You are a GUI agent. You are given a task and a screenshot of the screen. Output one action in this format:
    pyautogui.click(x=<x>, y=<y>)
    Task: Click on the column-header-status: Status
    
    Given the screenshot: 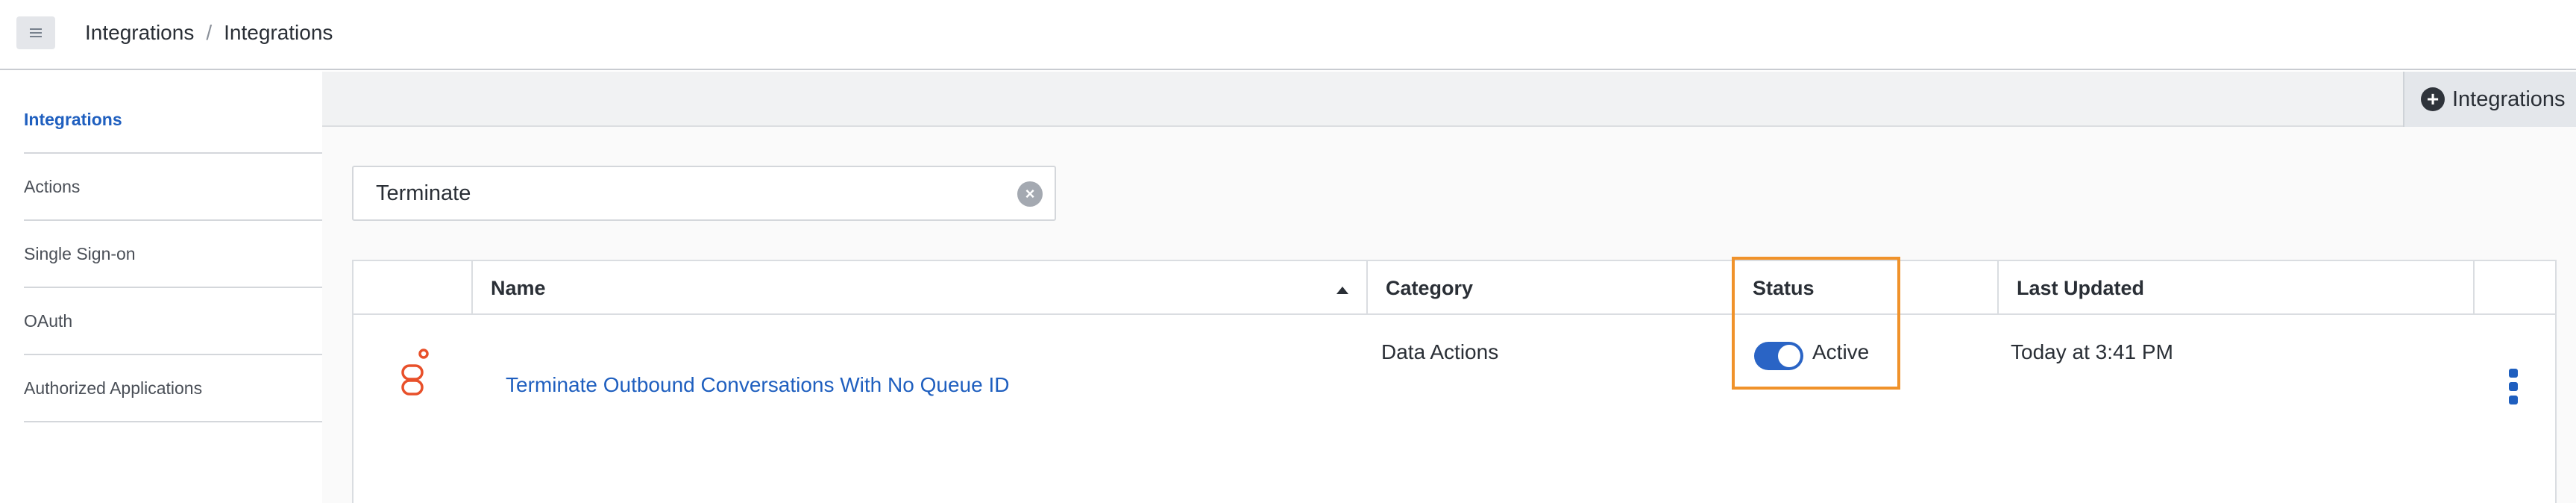 What is the action you would take?
    pyautogui.click(x=1865, y=288)
    